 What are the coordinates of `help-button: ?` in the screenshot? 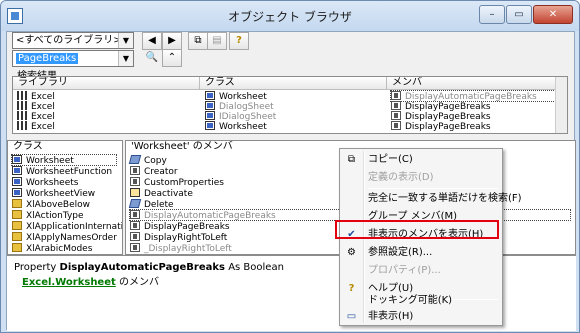 It's located at (239, 41).